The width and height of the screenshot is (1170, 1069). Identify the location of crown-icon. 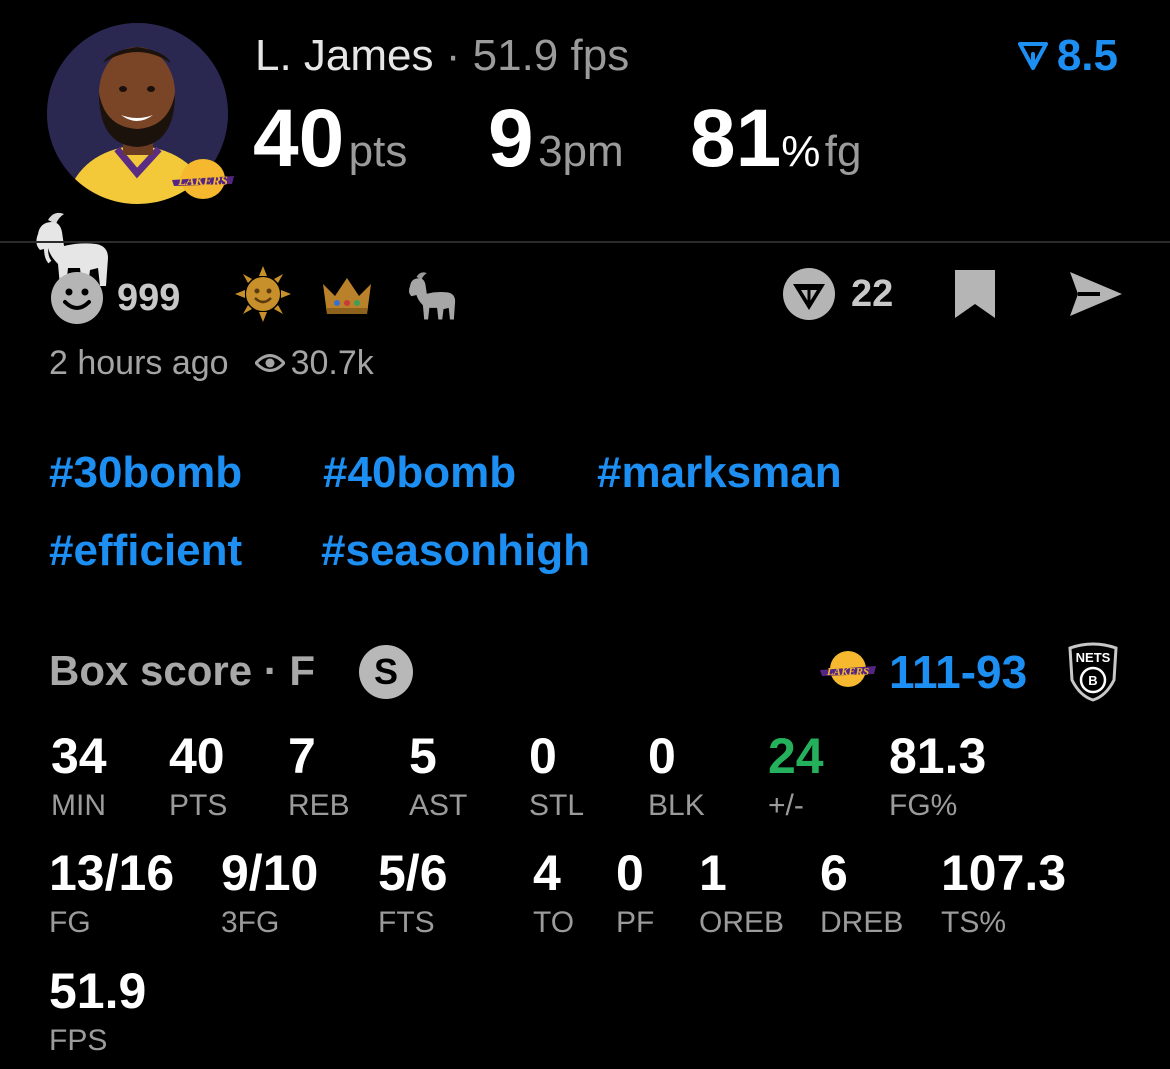
(347, 296).